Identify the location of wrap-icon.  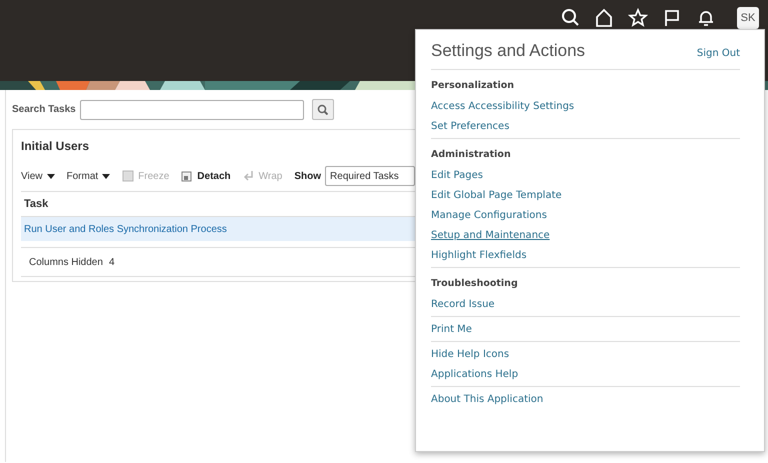
(248, 176).